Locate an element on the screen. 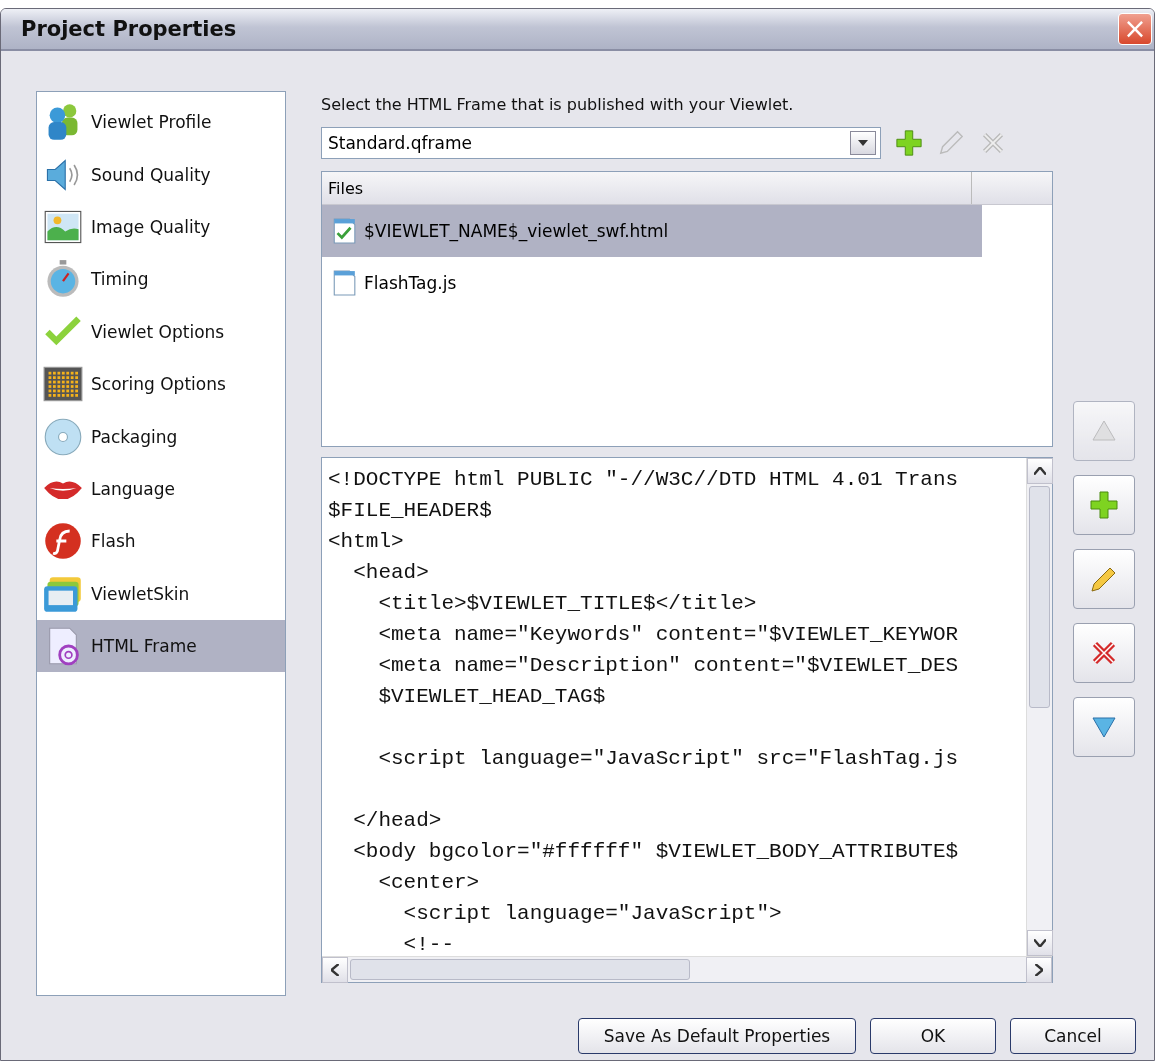 The width and height of the screenshot is (1155, 1061). chevron-down-icon is located at coordinates (1040, 943).